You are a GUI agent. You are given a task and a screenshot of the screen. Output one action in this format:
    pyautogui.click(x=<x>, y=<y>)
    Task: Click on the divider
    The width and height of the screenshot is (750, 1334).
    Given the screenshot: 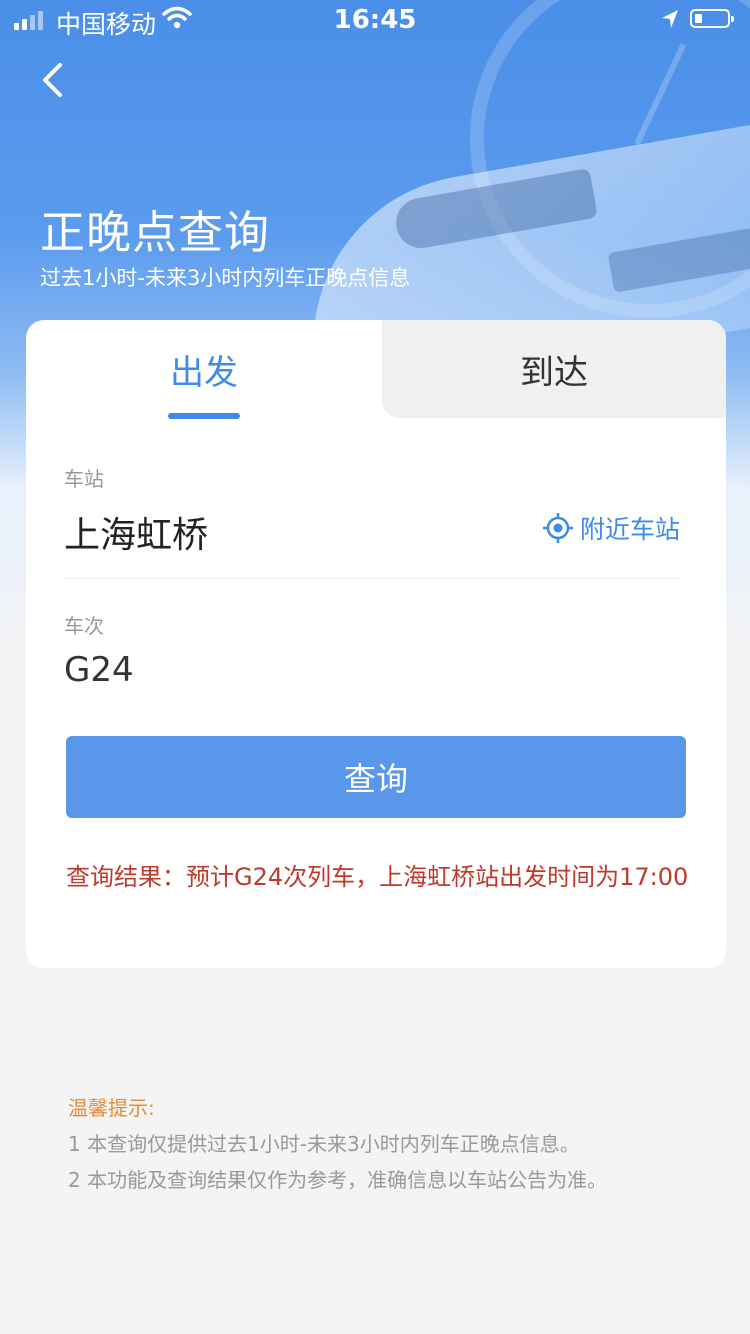 What is the action you would take?
    pyautogui.click(x=372, y=578)
    